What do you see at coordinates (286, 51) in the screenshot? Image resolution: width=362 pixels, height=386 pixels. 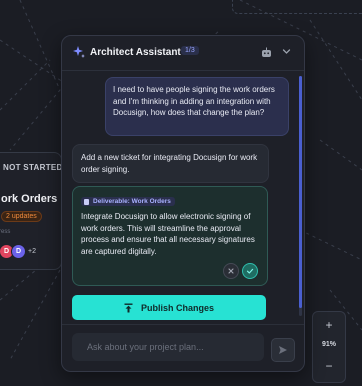 I see `chevron-down-icon` at bounding box center [286, 51].